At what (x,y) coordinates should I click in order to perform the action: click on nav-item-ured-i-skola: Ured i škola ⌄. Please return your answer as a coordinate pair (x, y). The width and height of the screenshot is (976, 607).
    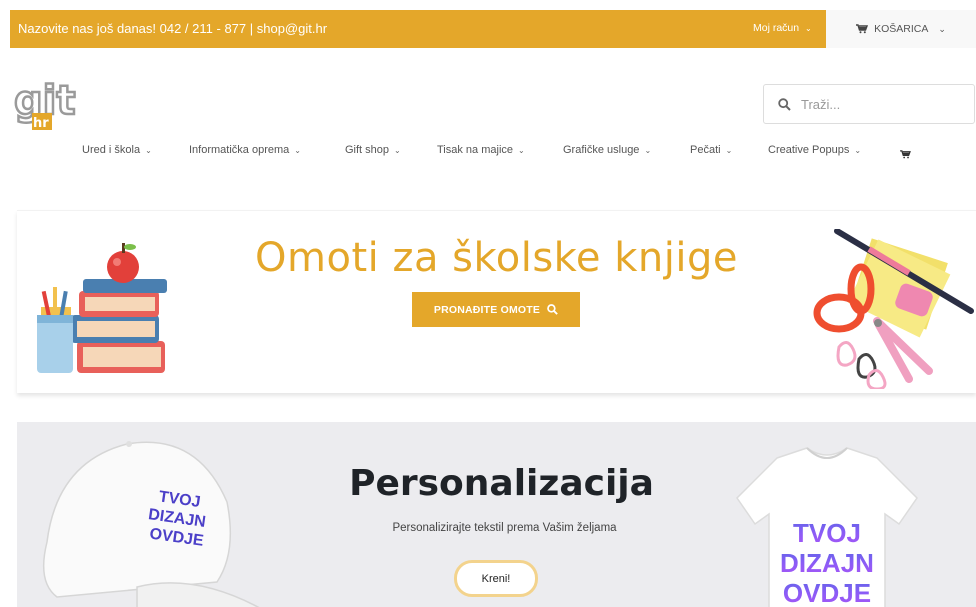
    Looking at the image, I should click on (117, 150).